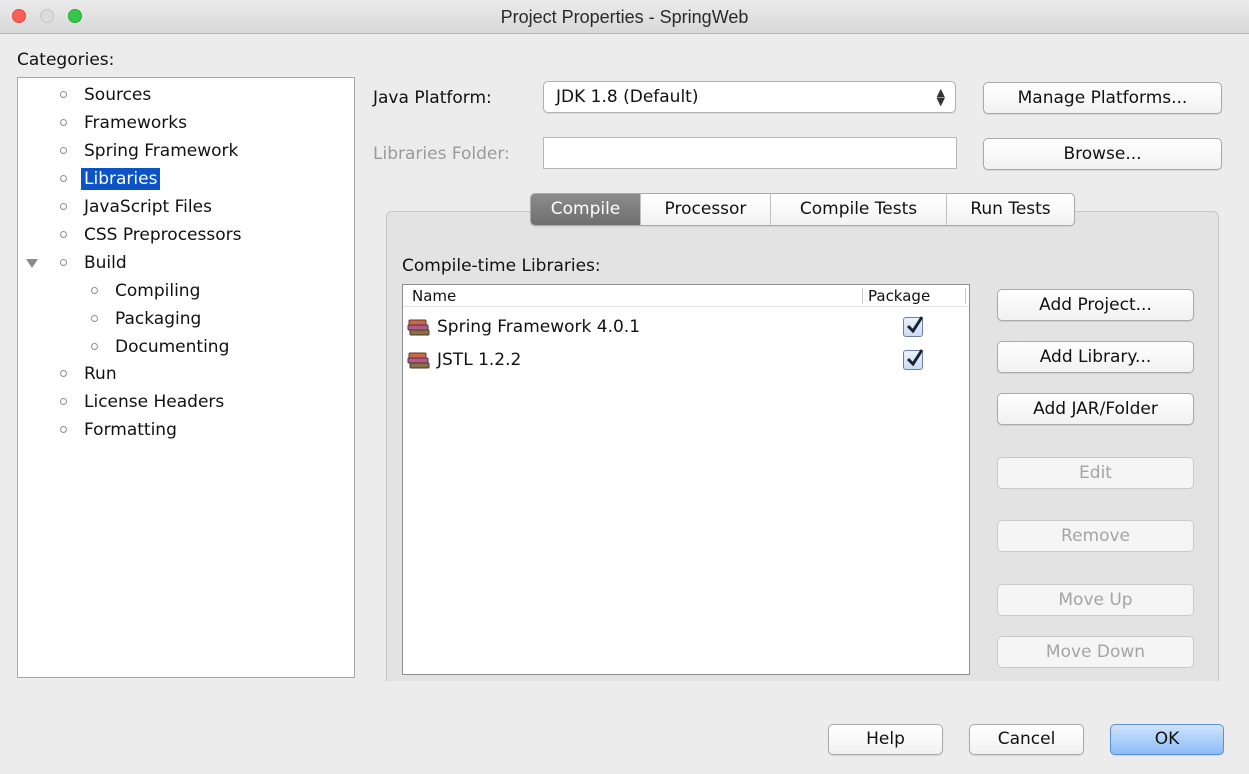  I want to click on window-title: Project Properties - SpringWeb, so click(624, 17).